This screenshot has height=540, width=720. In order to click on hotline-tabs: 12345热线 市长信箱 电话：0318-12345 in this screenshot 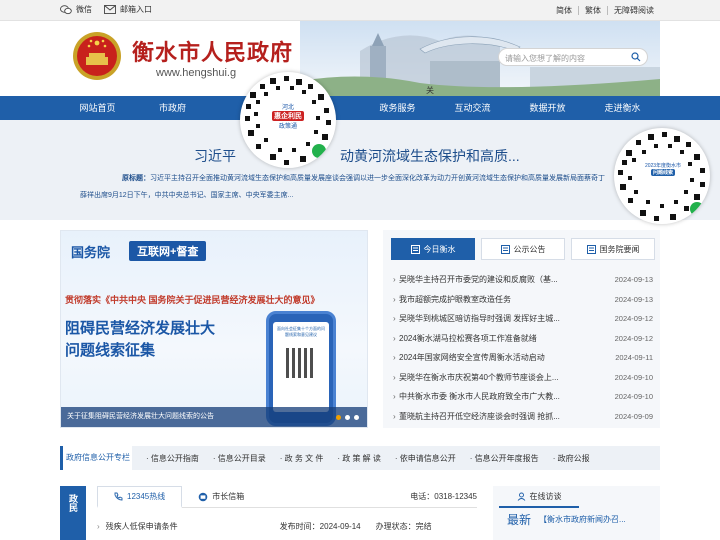, I will do `click(287, 496)`.